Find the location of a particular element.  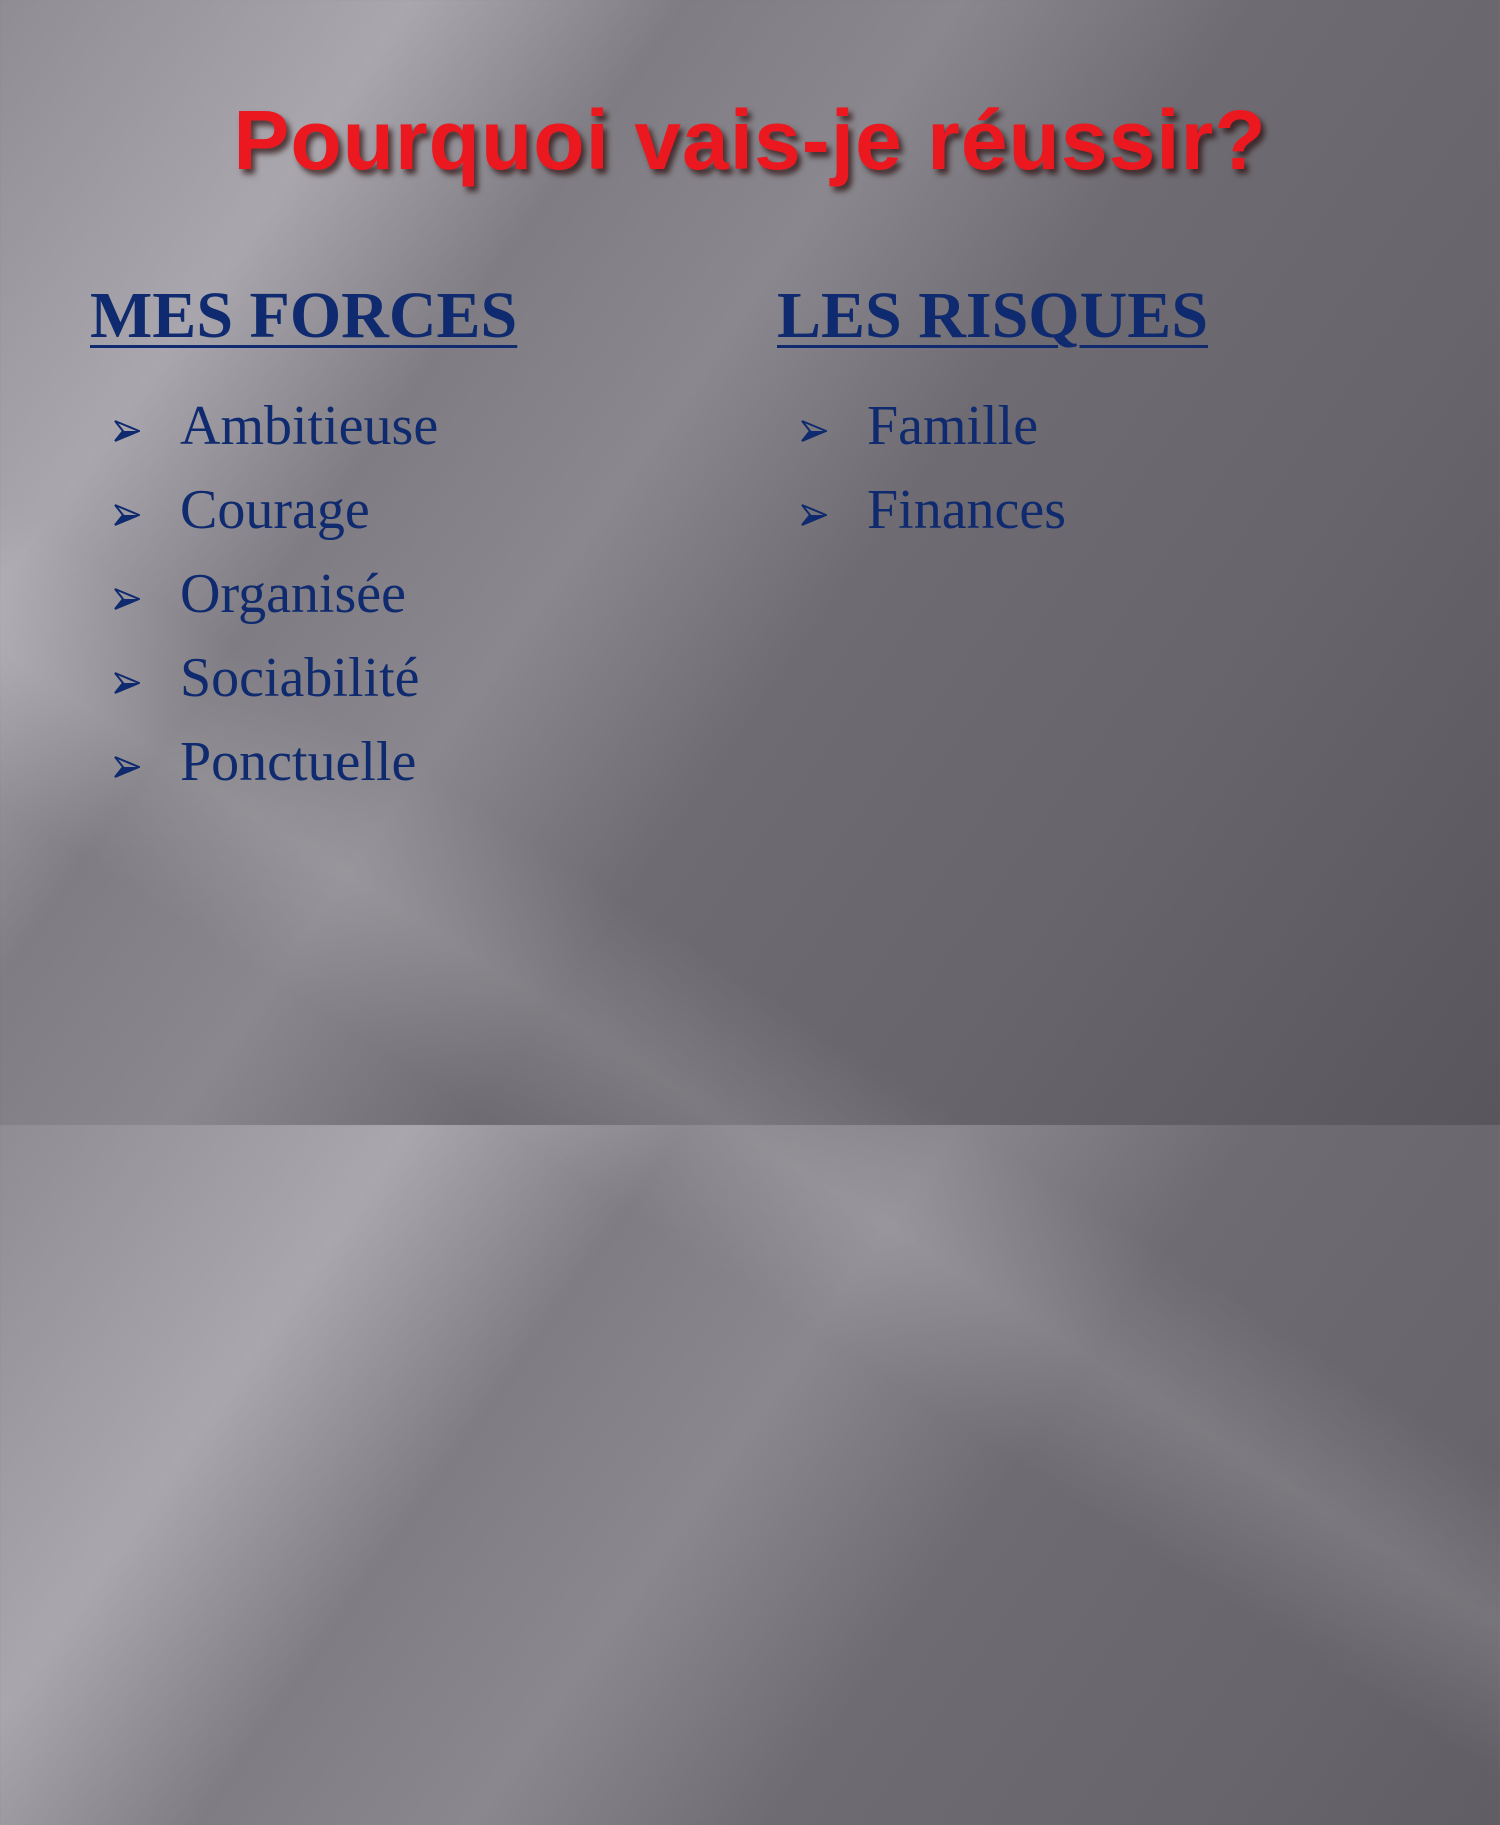

list-item: Ponctuelle is located at coordinates (303, 762).